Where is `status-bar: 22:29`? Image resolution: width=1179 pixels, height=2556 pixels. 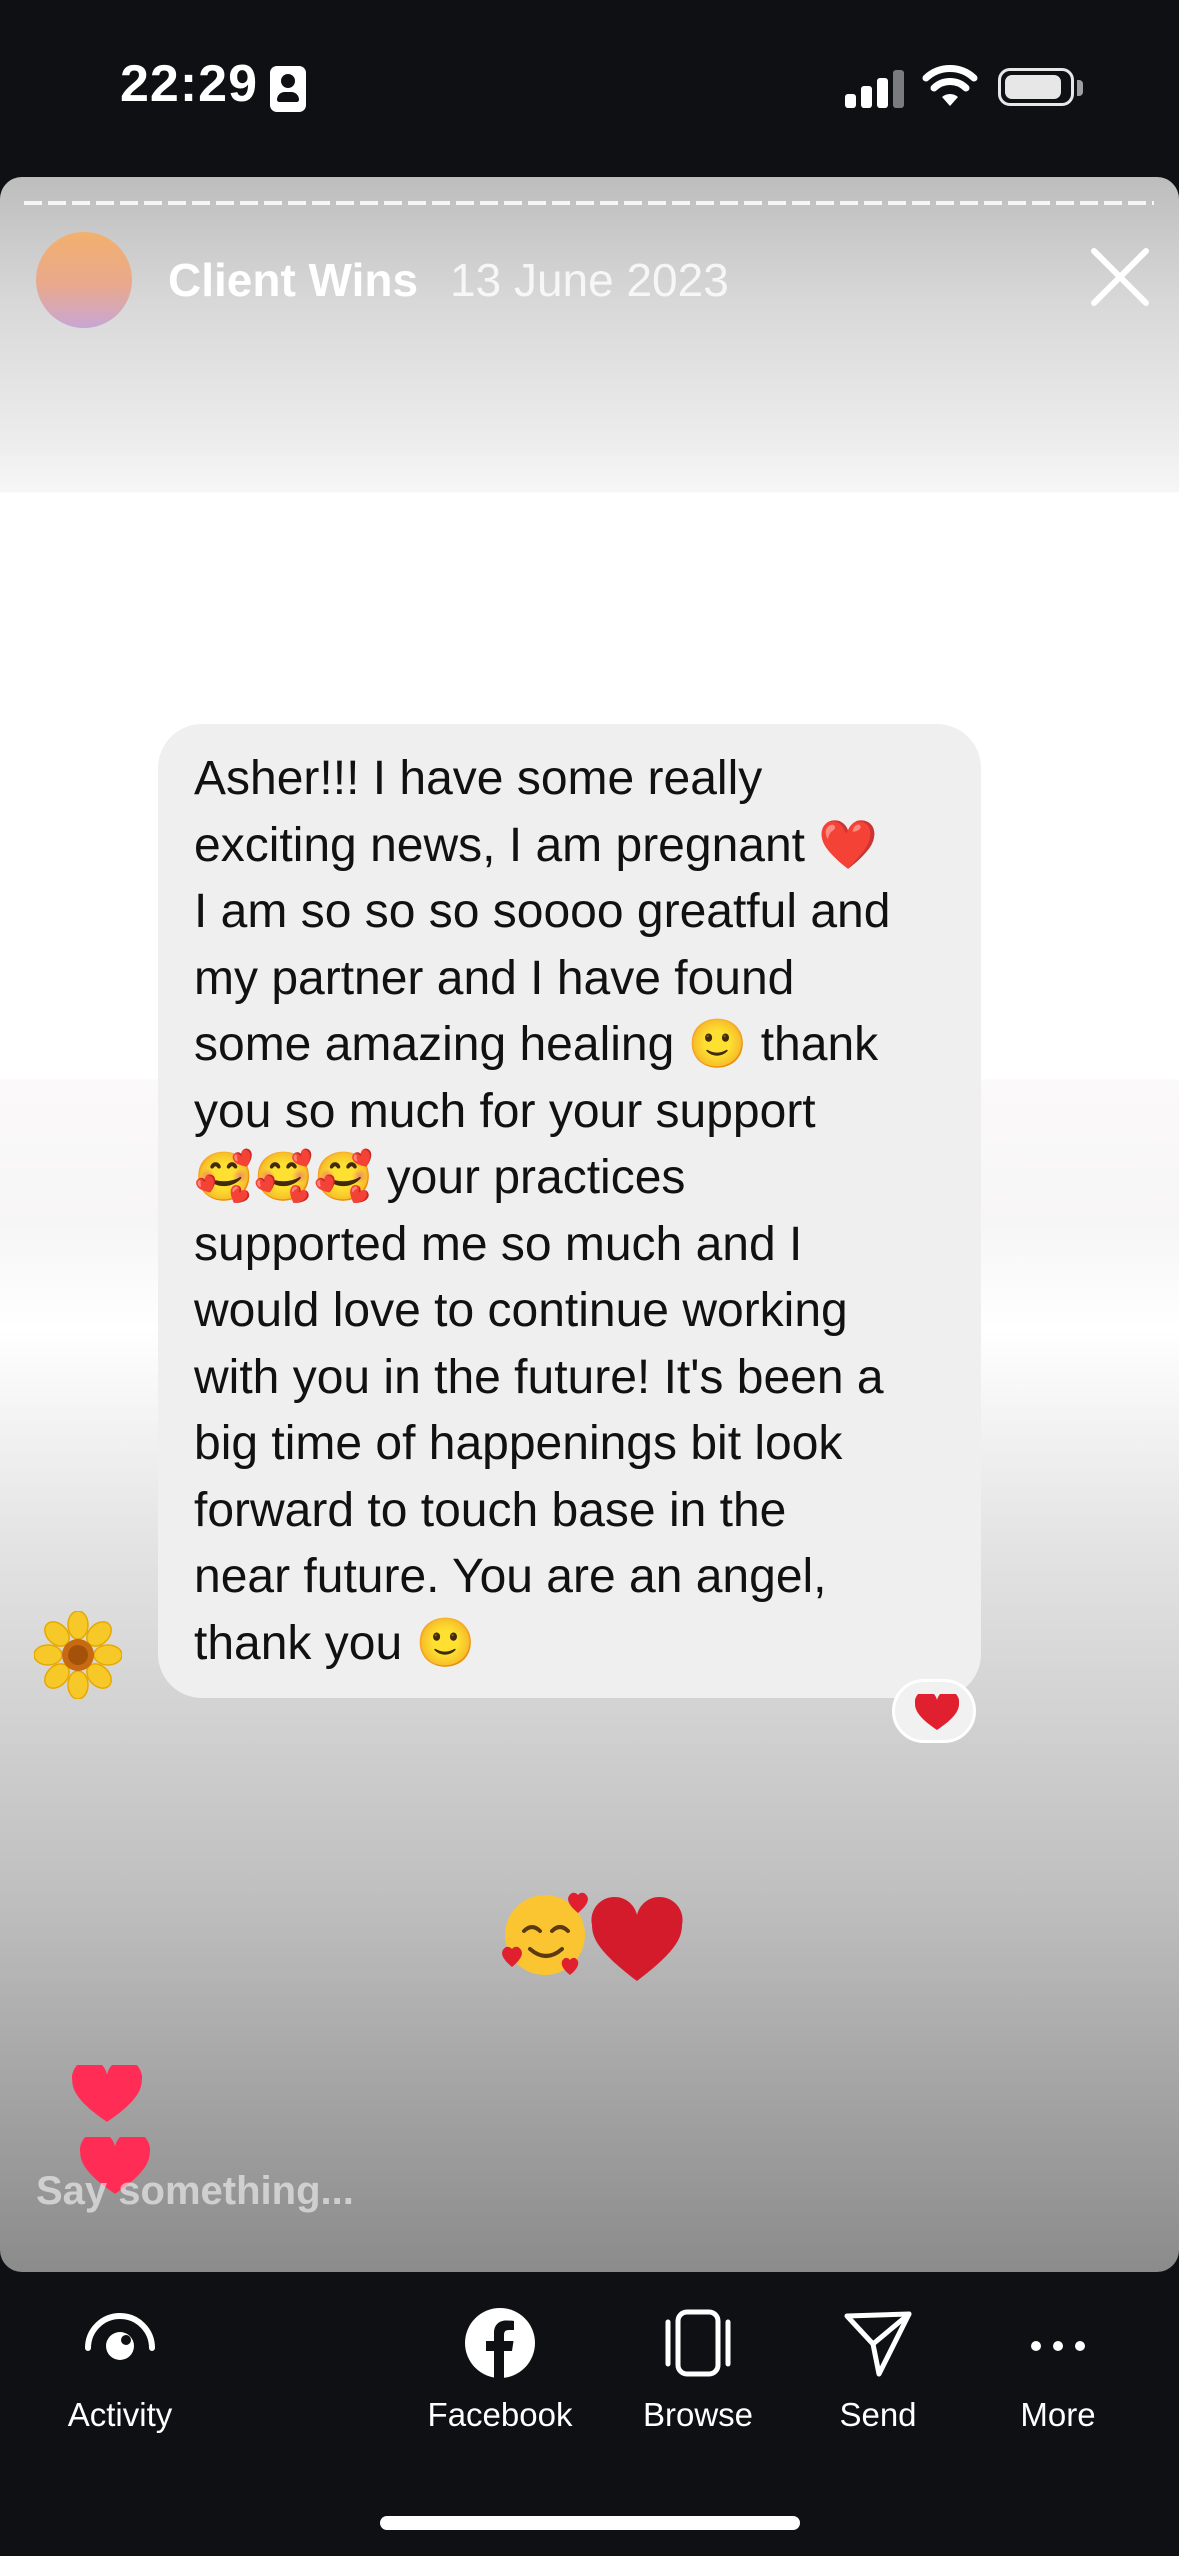
status-bar: 22:29 is located at coordinates (589, 85).